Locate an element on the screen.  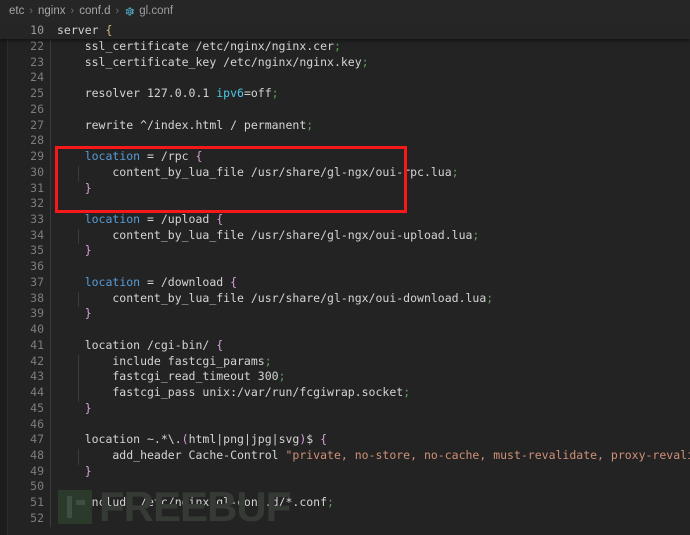
code-line: 29 location = /rpc { is located at coordinates (345, 157).